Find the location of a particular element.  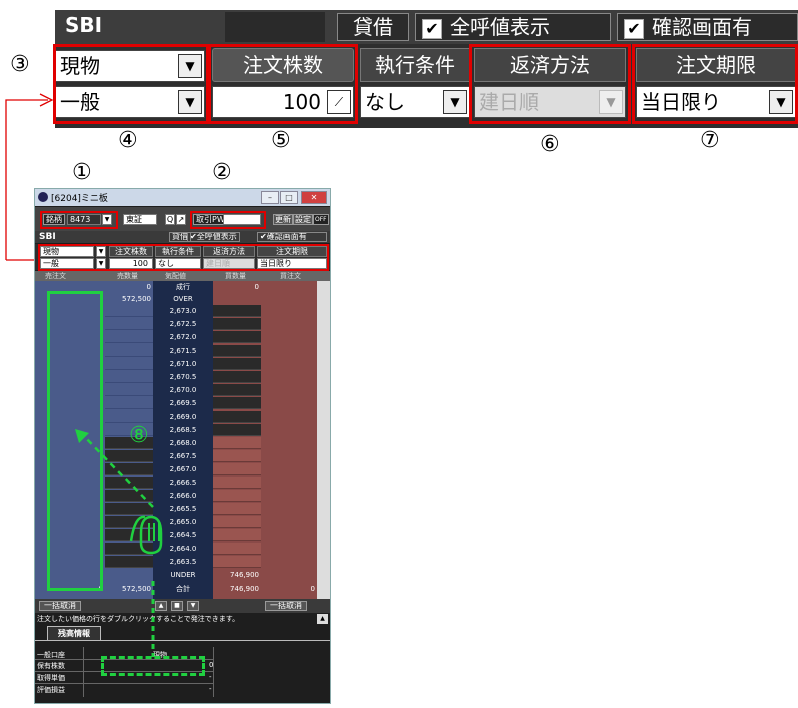

exec-value: なし is located at coordinates (385, 102).